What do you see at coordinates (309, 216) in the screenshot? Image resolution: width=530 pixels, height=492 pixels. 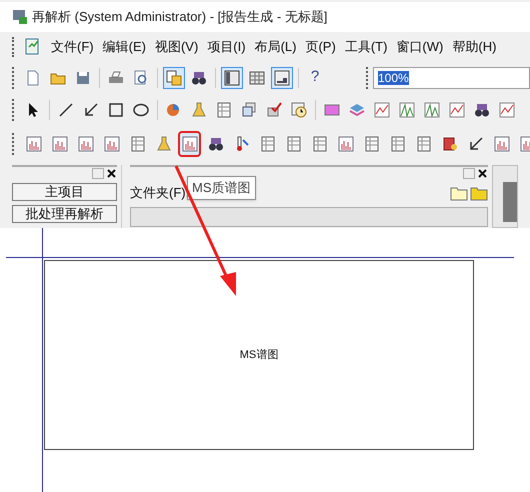 I see `folder-path-field` at bounding box center [309, 216].